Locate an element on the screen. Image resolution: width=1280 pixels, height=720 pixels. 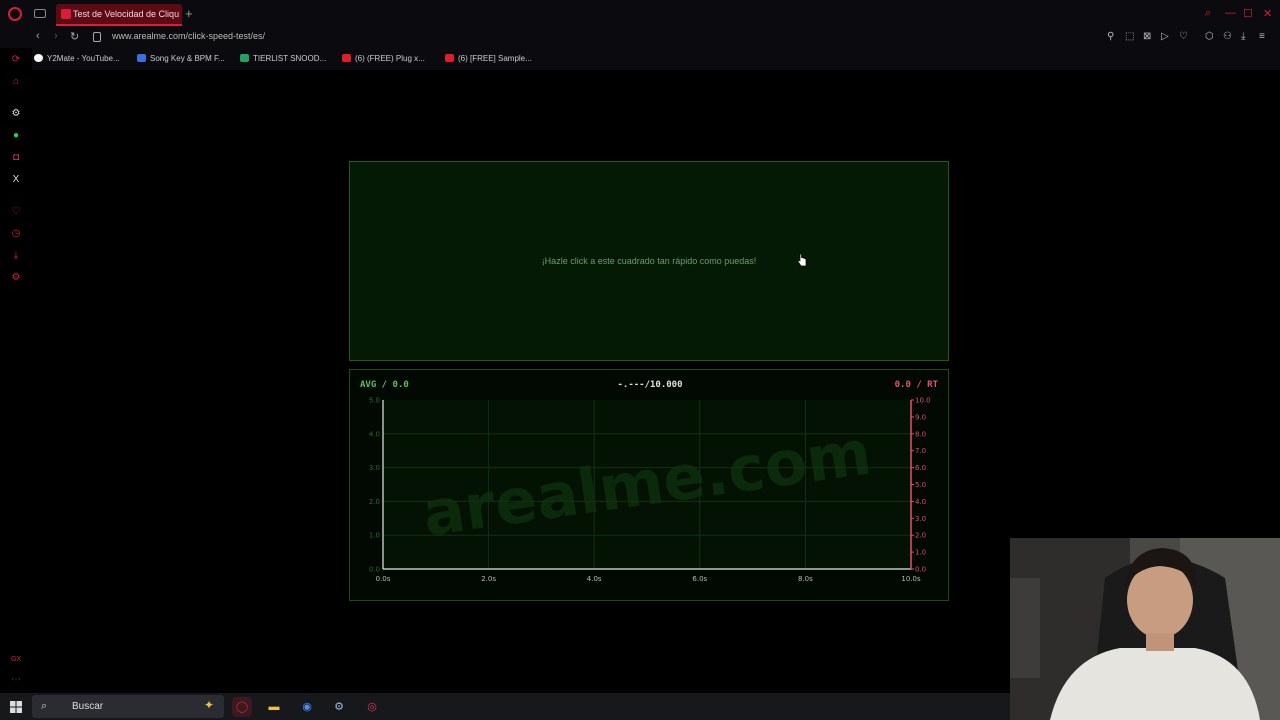
back-icon: ‹ is located at coordinates (38, 36).